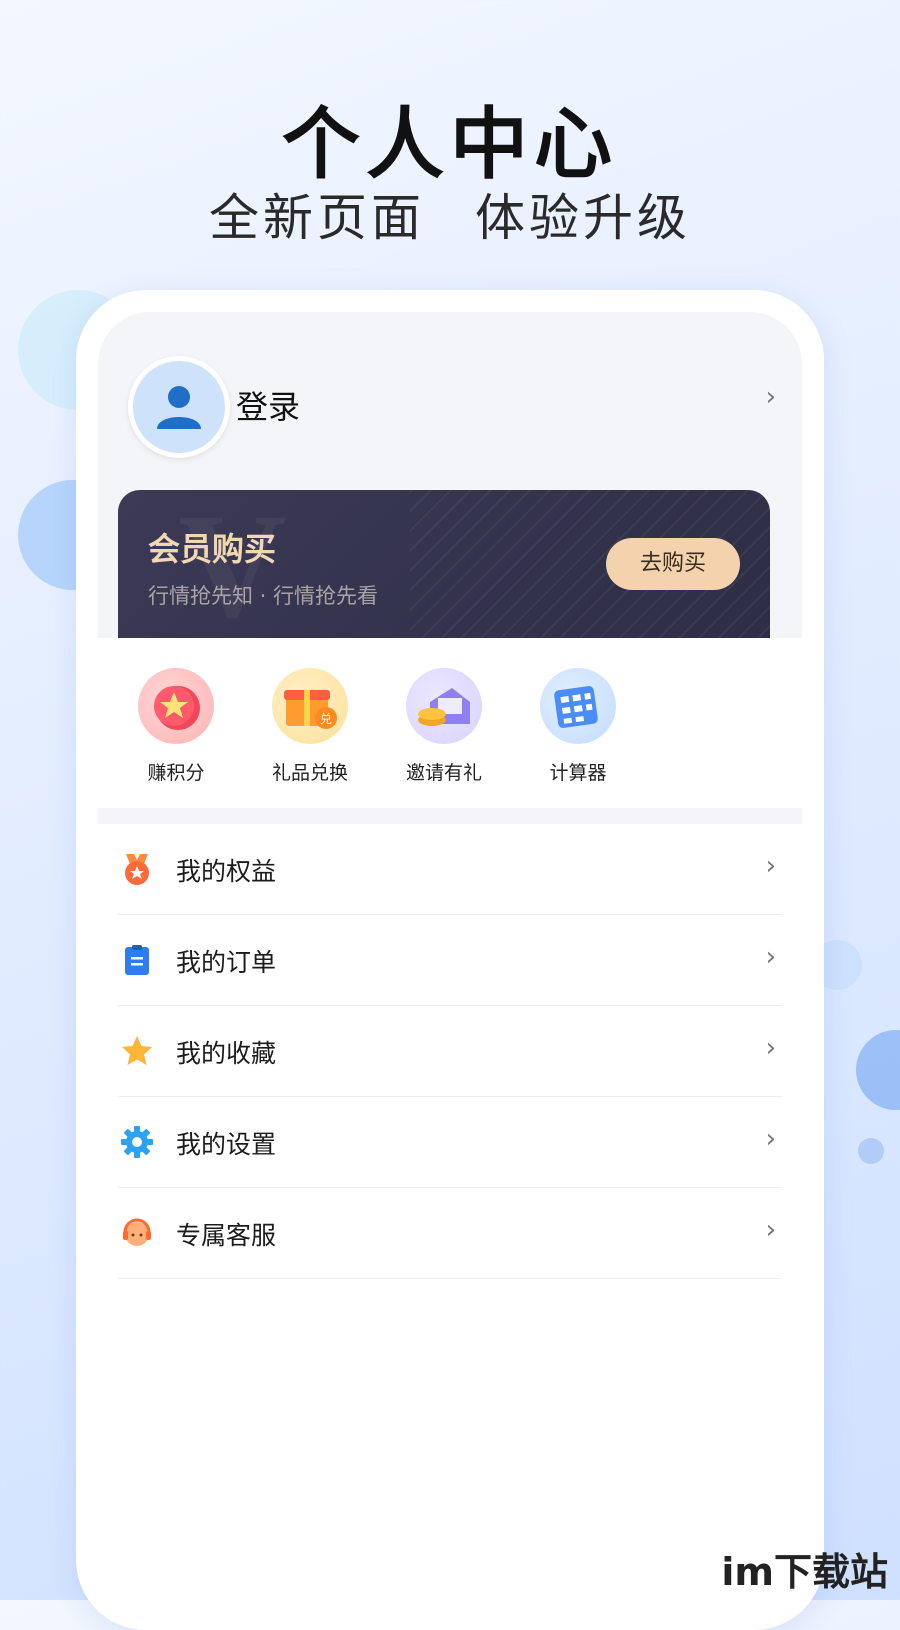  Describe the element at coordinates (226, 1053) in the screenshot. I see `menu-item-label: 我的收藏` at that location.